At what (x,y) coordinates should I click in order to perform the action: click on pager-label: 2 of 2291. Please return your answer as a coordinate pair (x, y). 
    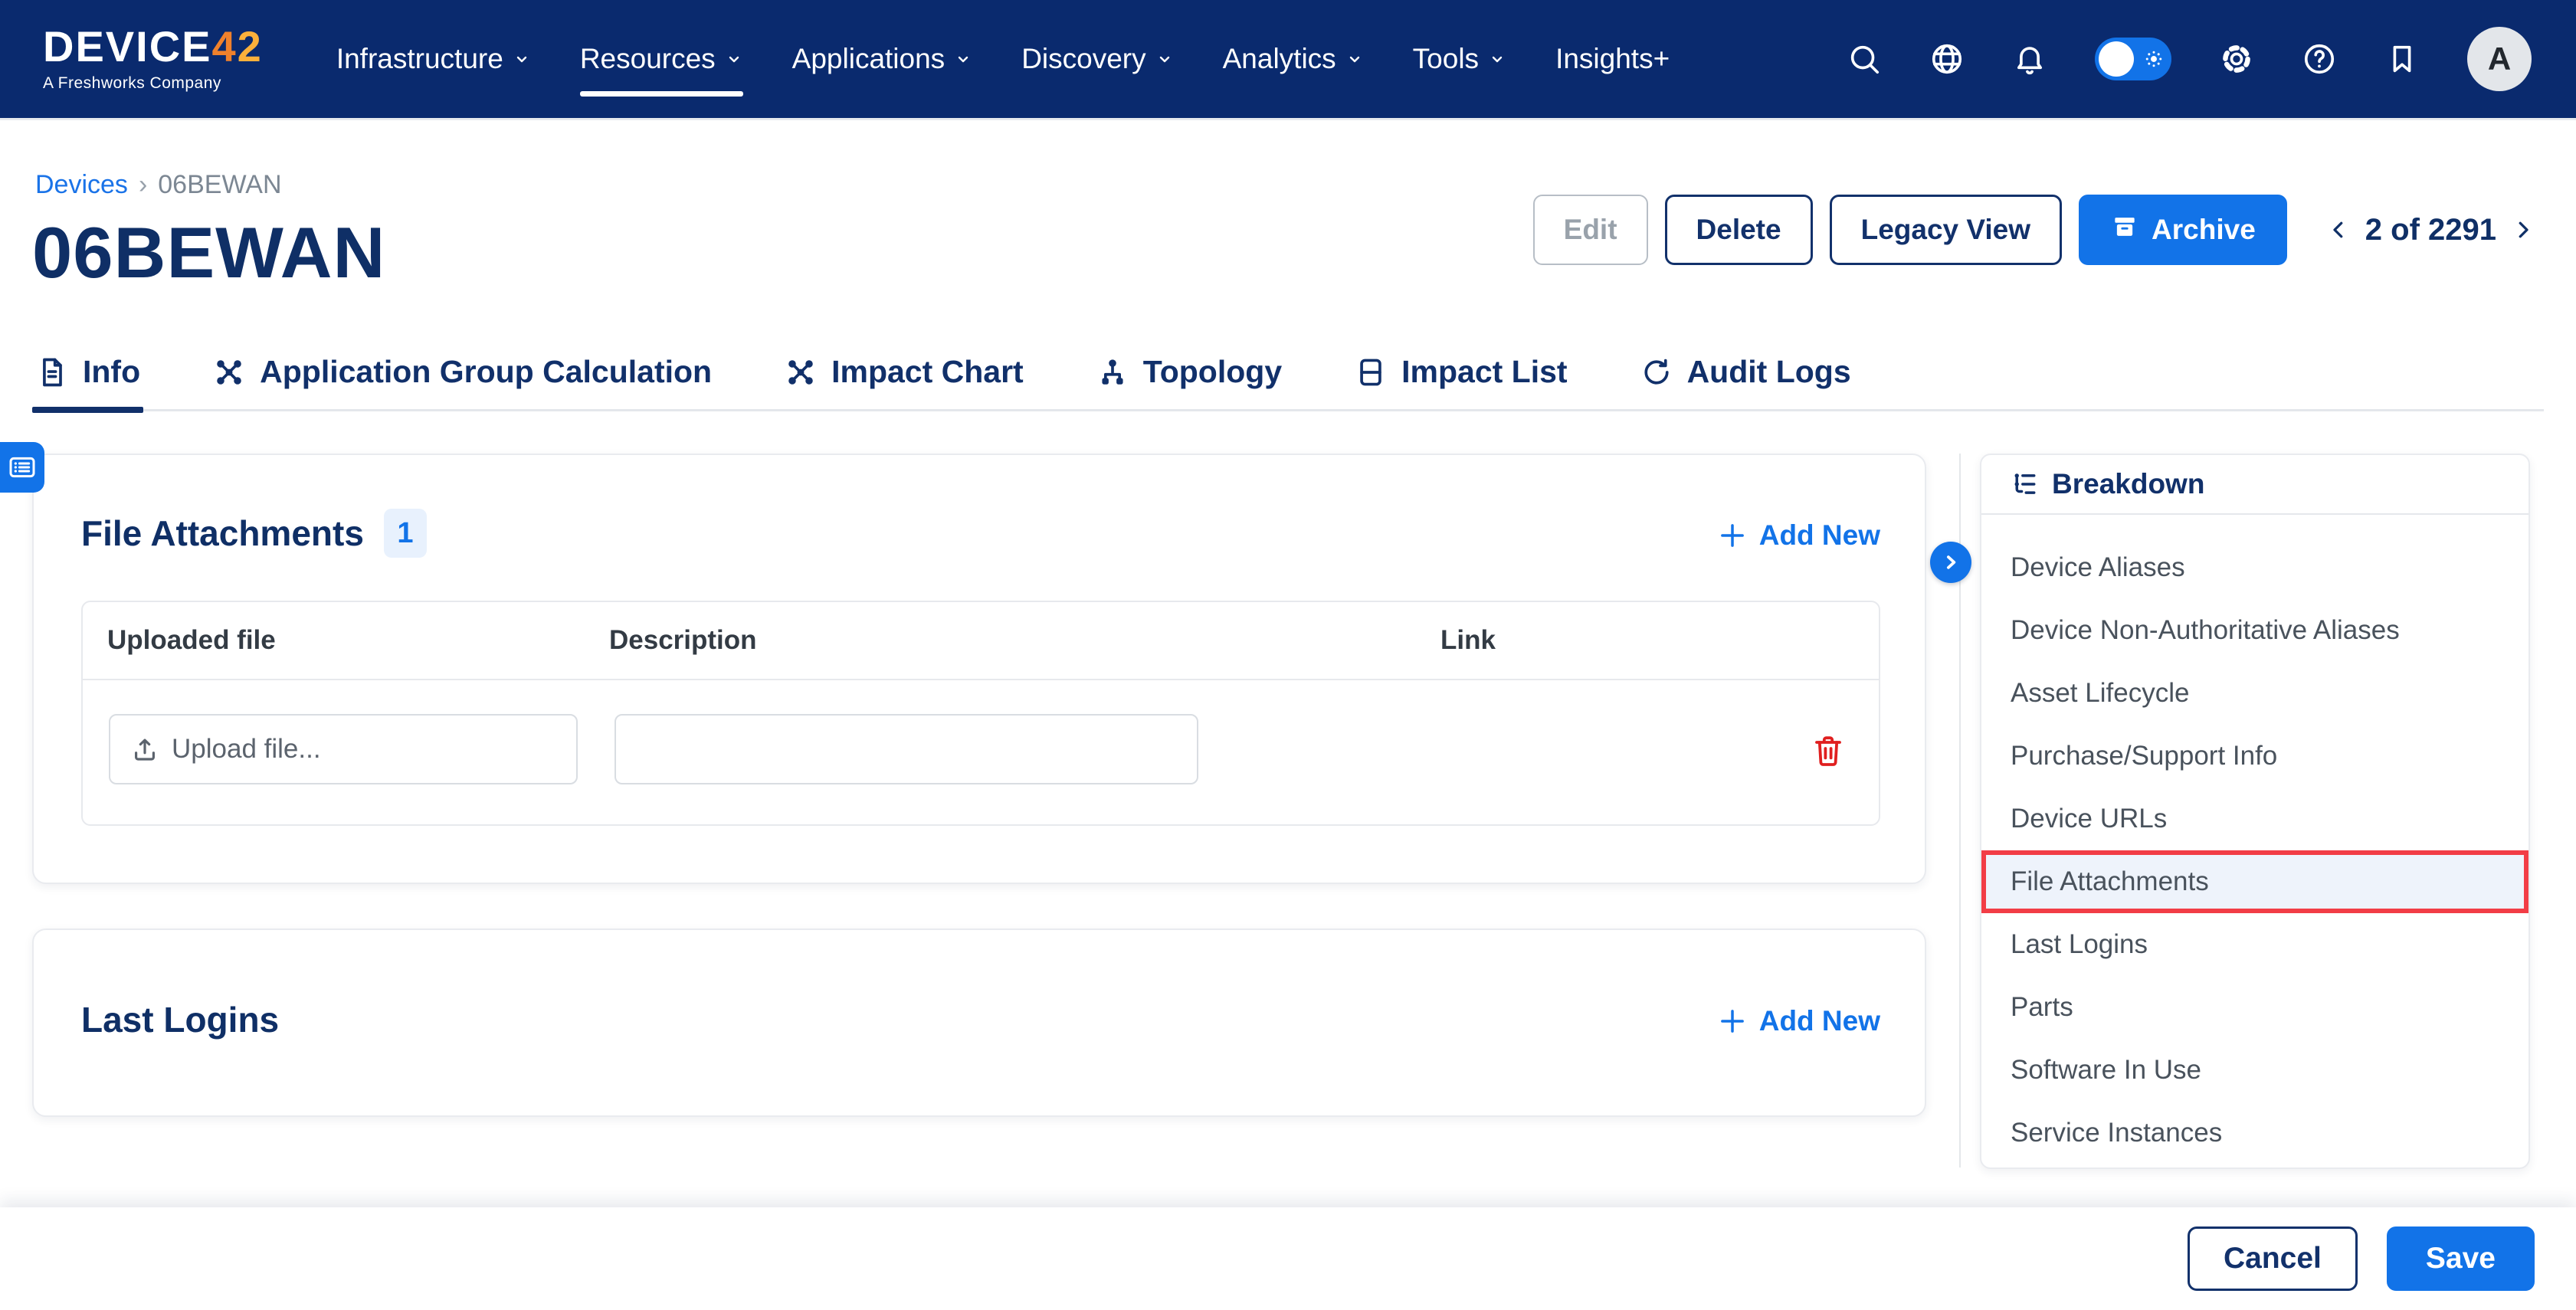
    Looking at the image, I should click on (2431, 230).